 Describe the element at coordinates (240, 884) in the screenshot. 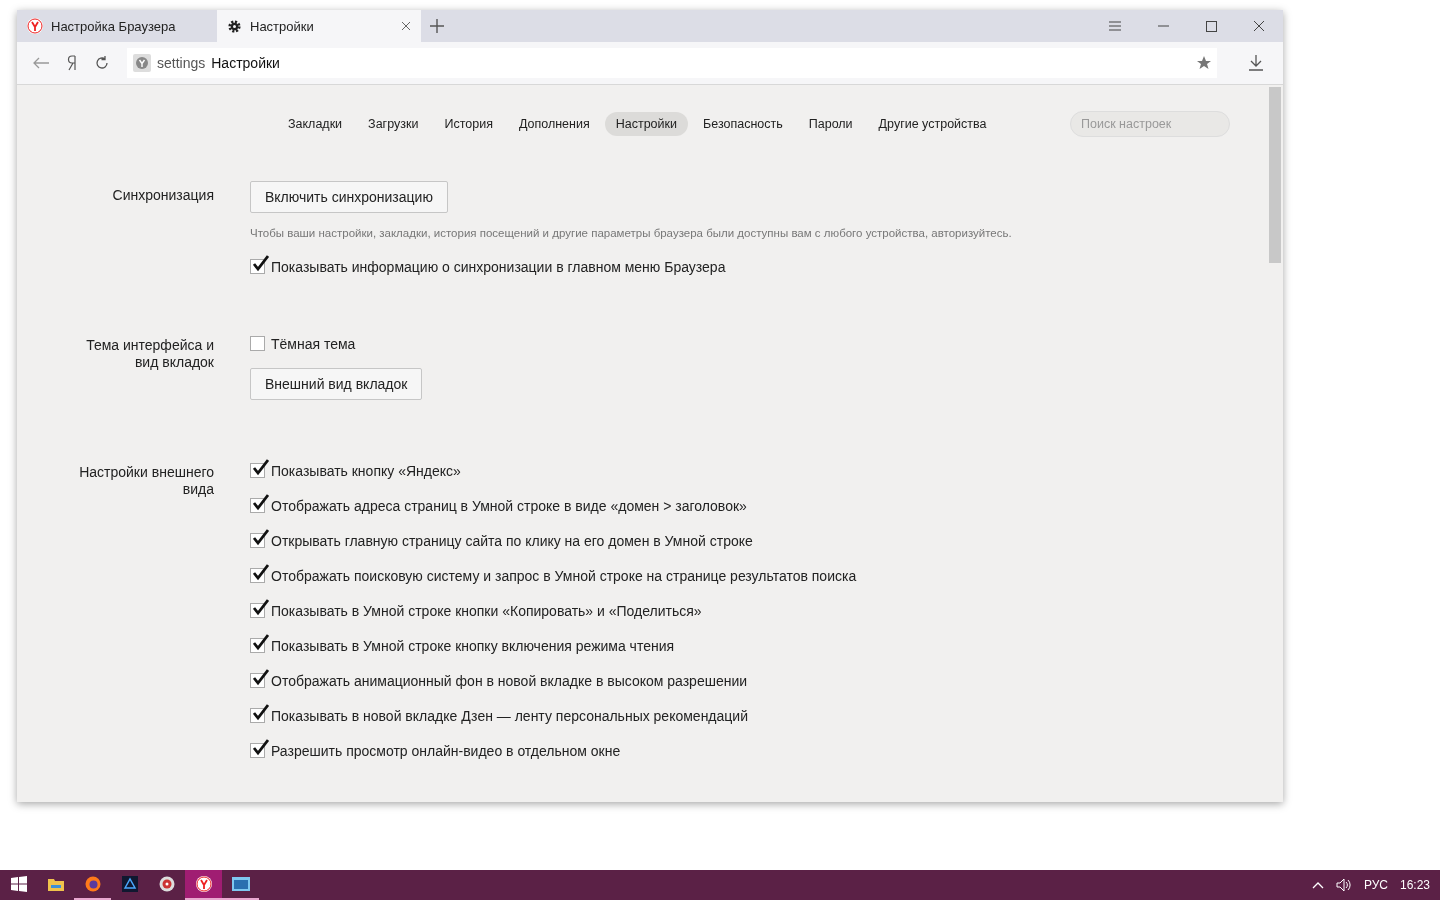

I see `window-icon` at that location.